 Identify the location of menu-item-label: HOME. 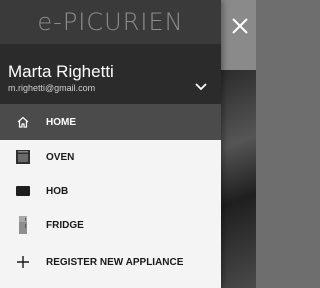
(61, 122).